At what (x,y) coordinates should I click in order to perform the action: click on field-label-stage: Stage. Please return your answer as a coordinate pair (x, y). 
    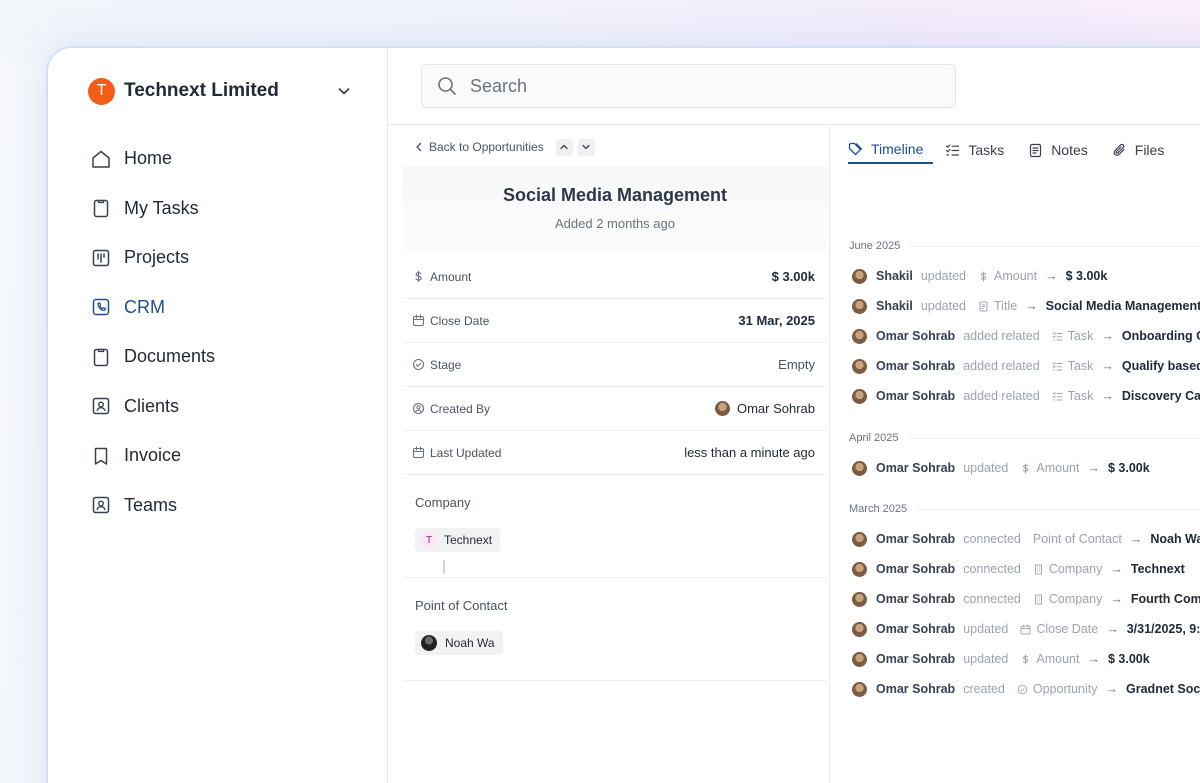
    Looking at the image, I should click on (590, 365).